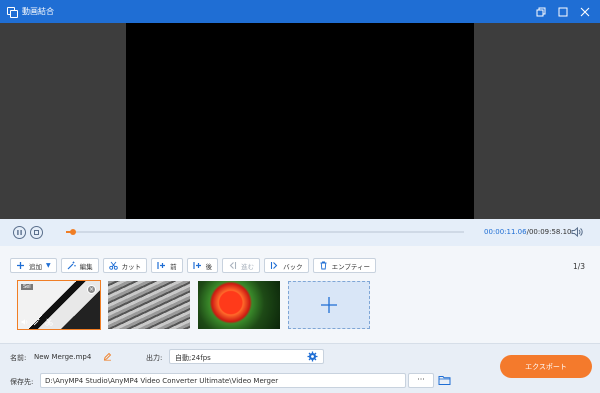  What do you see at coordinates (300, 11) in the screenshot?
I see `title-bar: 動画結合` at bounding box center [300, 11].